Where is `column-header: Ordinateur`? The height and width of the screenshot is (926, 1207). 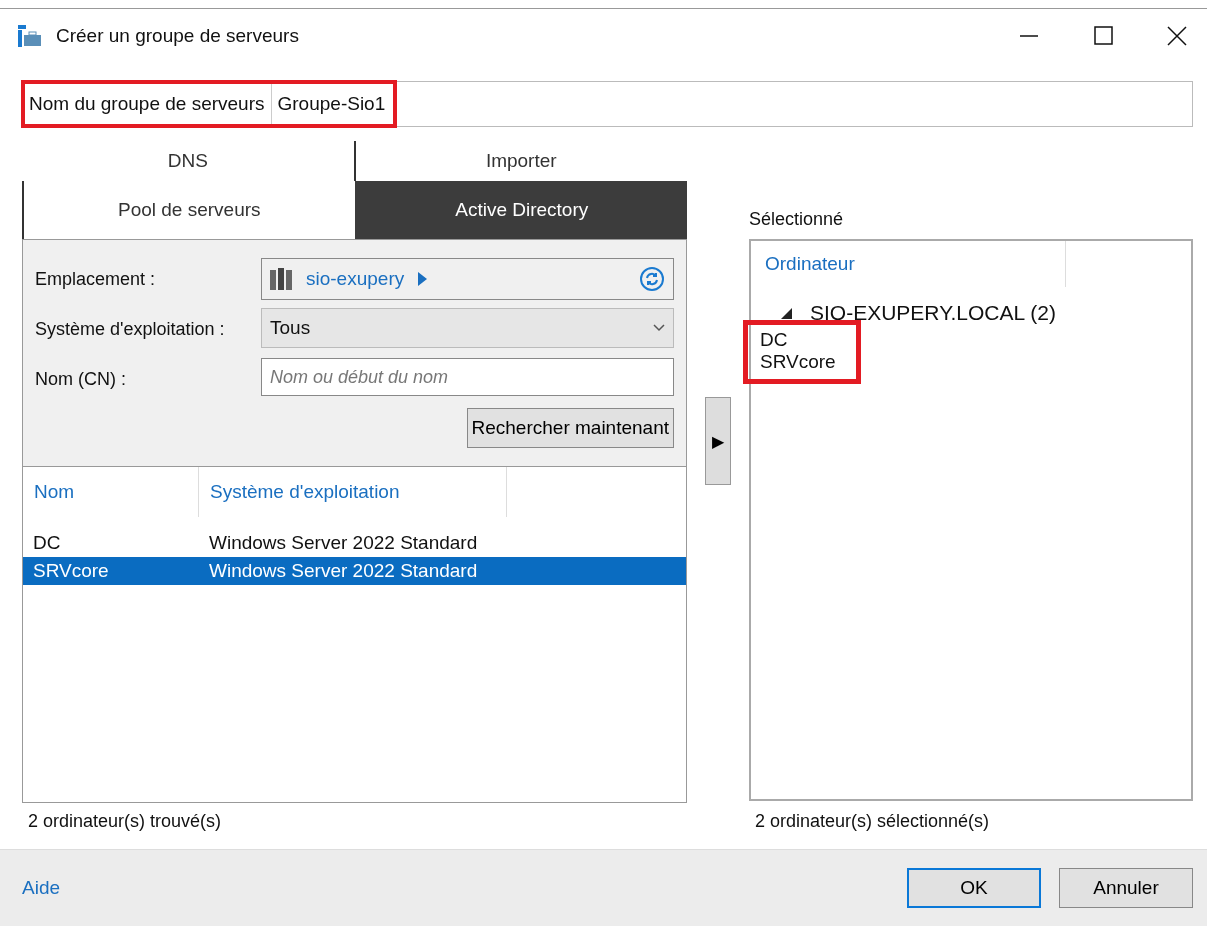
column-header: Ordinateur is located at coordinates (908, 264).